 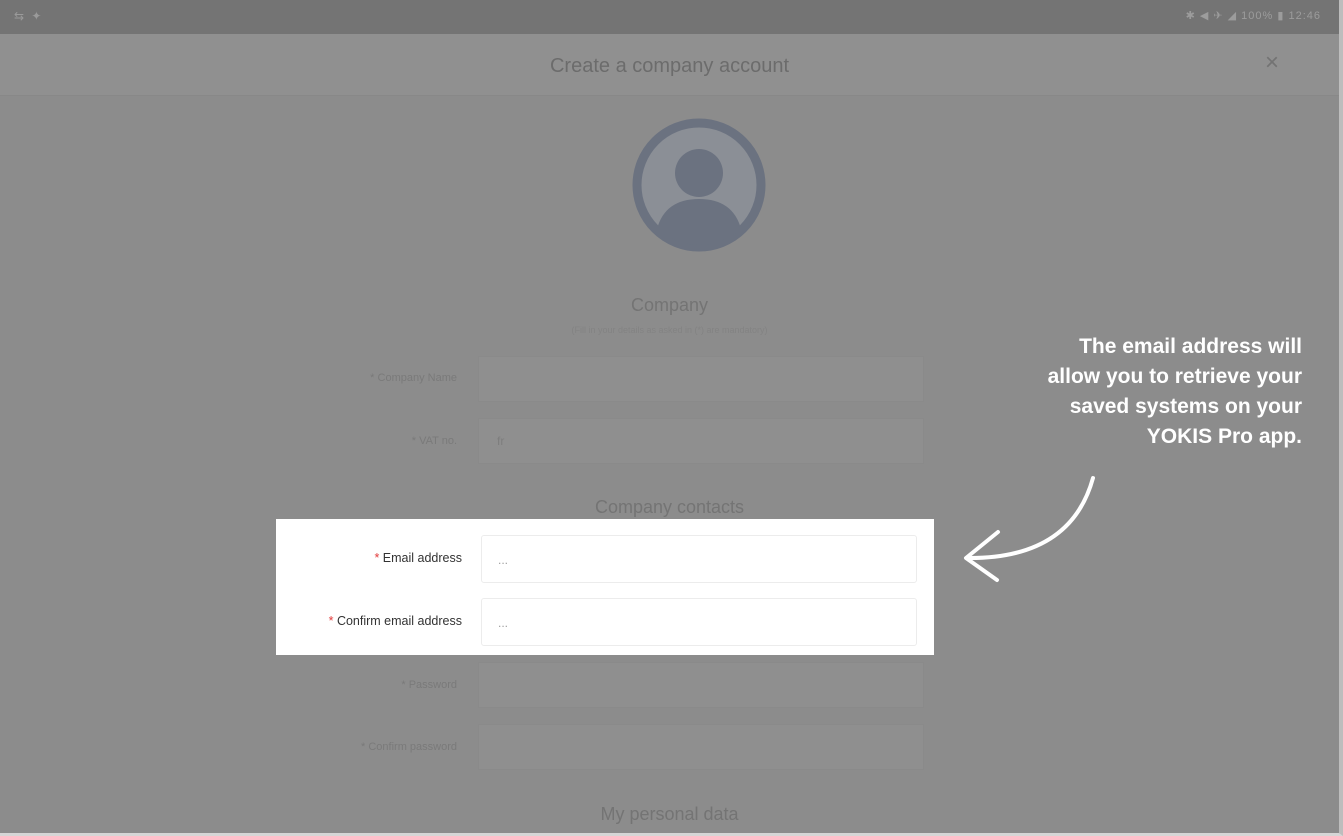 I want to click on callout-line-4: YOKIS Pro app., so click(x=1224, y=436).